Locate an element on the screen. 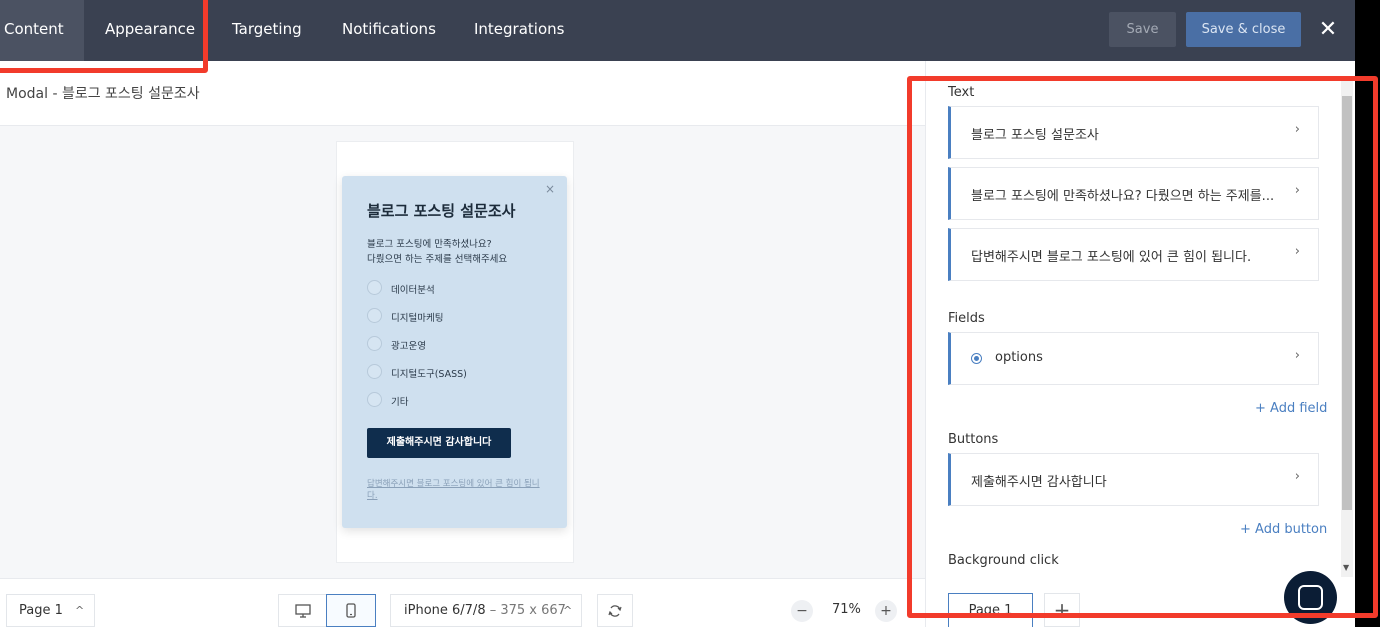  rotate-button is located at coordinates (615, 610).